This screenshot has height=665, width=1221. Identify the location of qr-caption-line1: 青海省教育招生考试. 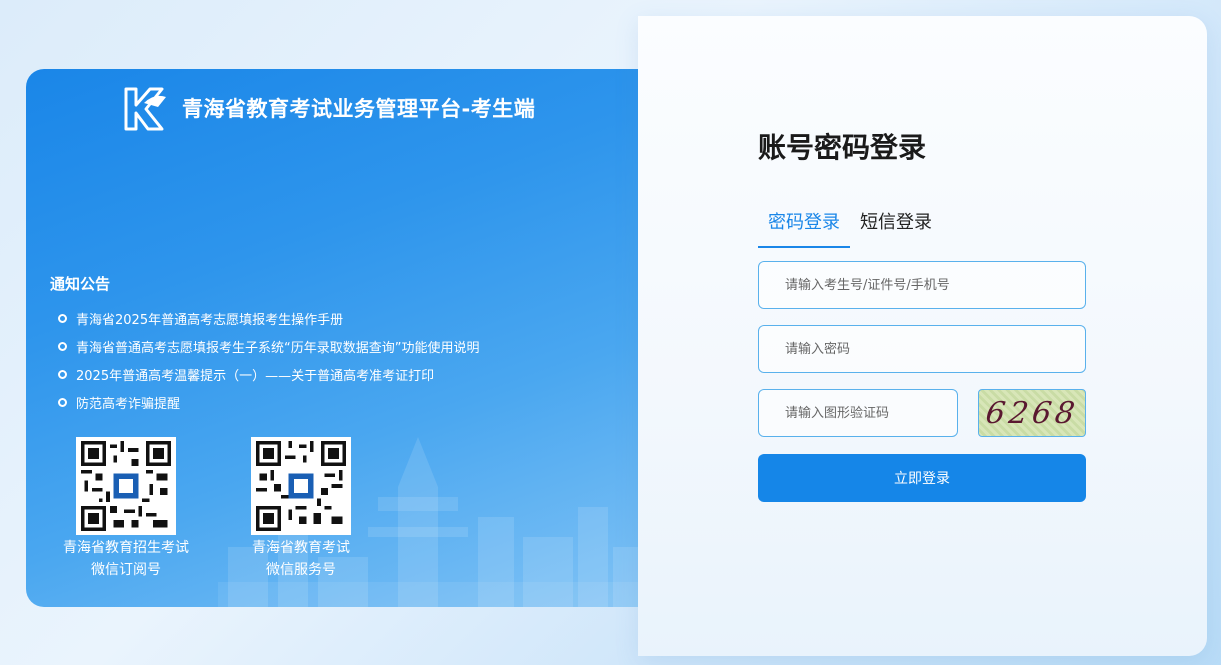
(126, 548).